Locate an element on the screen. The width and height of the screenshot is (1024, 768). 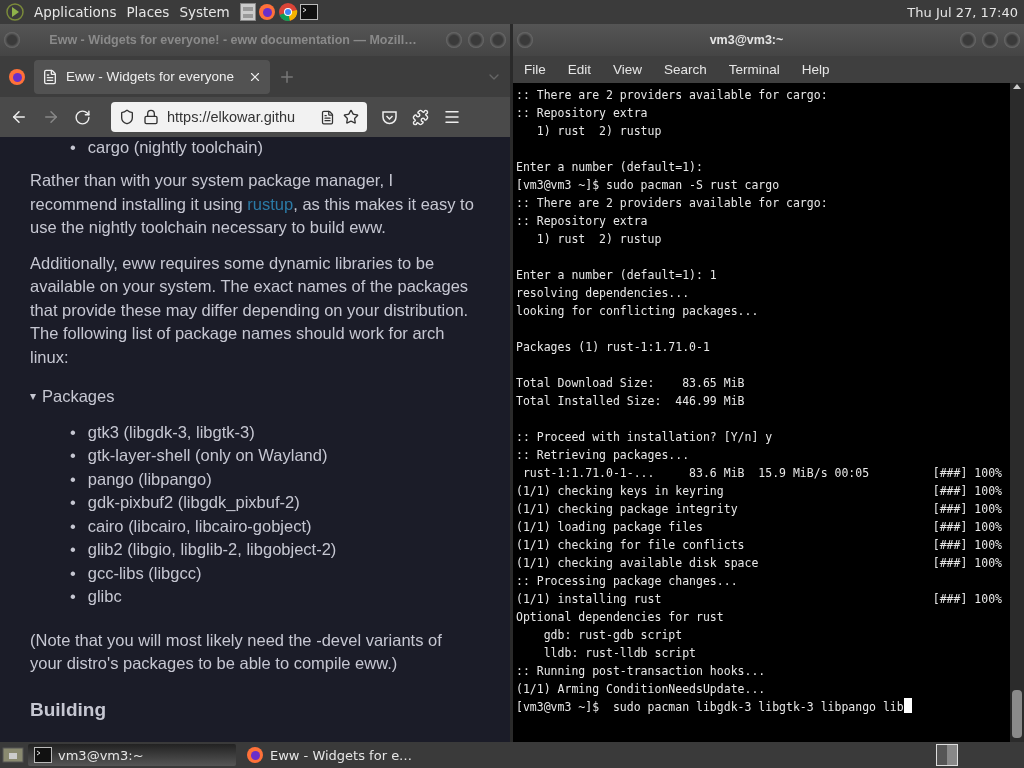
menu-item: File is located at coordinates (535, 69).